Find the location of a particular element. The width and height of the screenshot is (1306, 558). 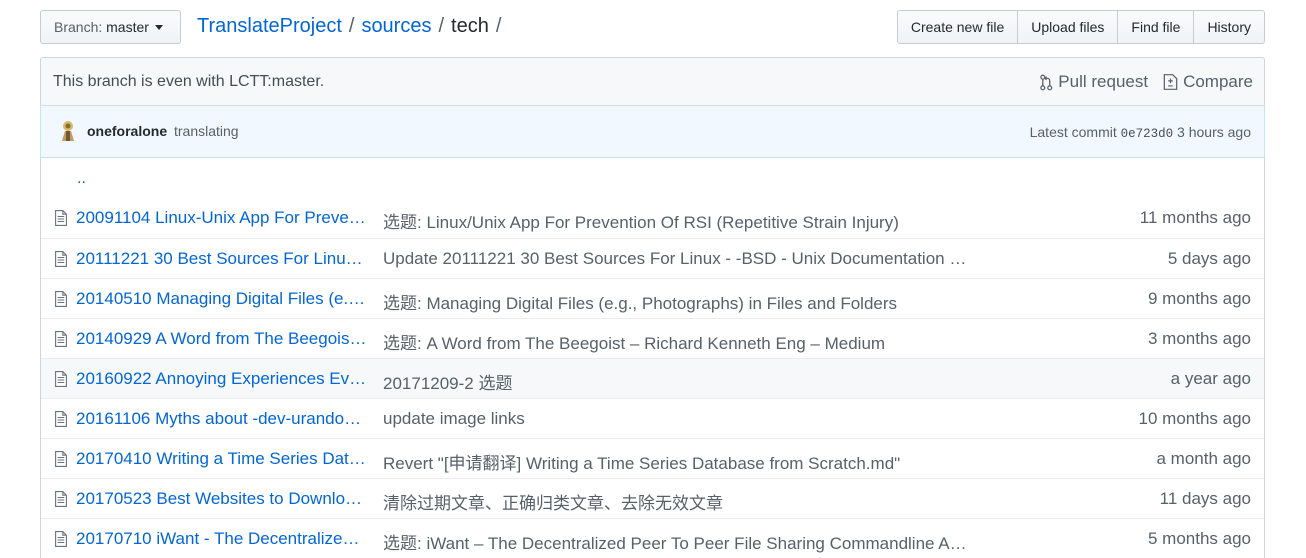

file-commit-age: 3 months ago is located at coordinates (1199, 338).